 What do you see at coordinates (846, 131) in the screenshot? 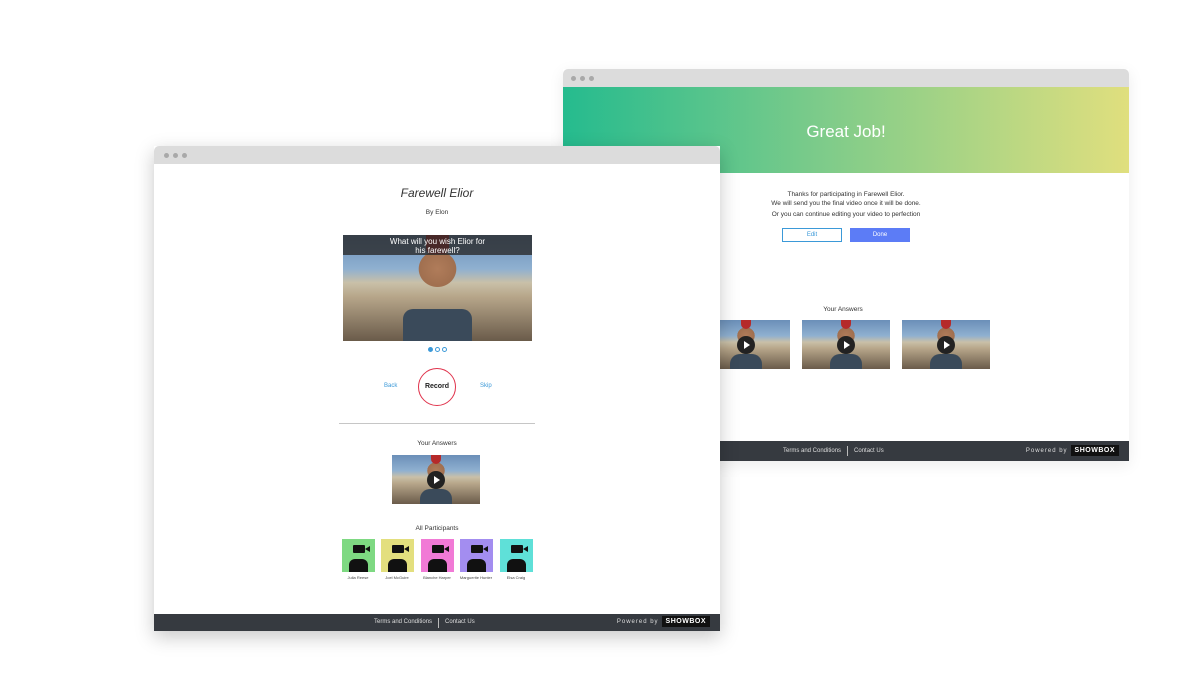
I see `banner-title: Great Job!` at bounding box center [846, 131].